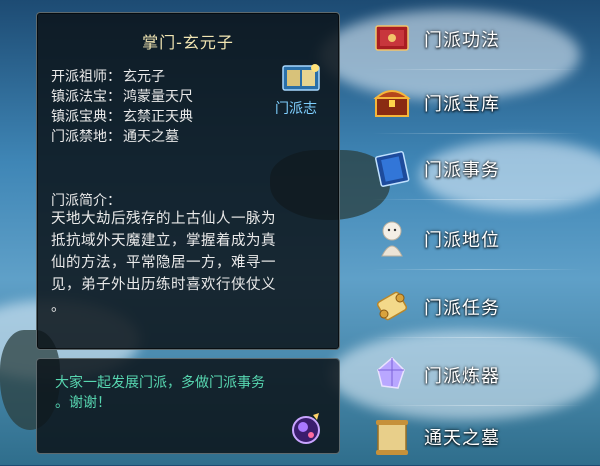 This screenshot has height=466, width=600. I want to click on blue-book-icon, so click(392, 169).